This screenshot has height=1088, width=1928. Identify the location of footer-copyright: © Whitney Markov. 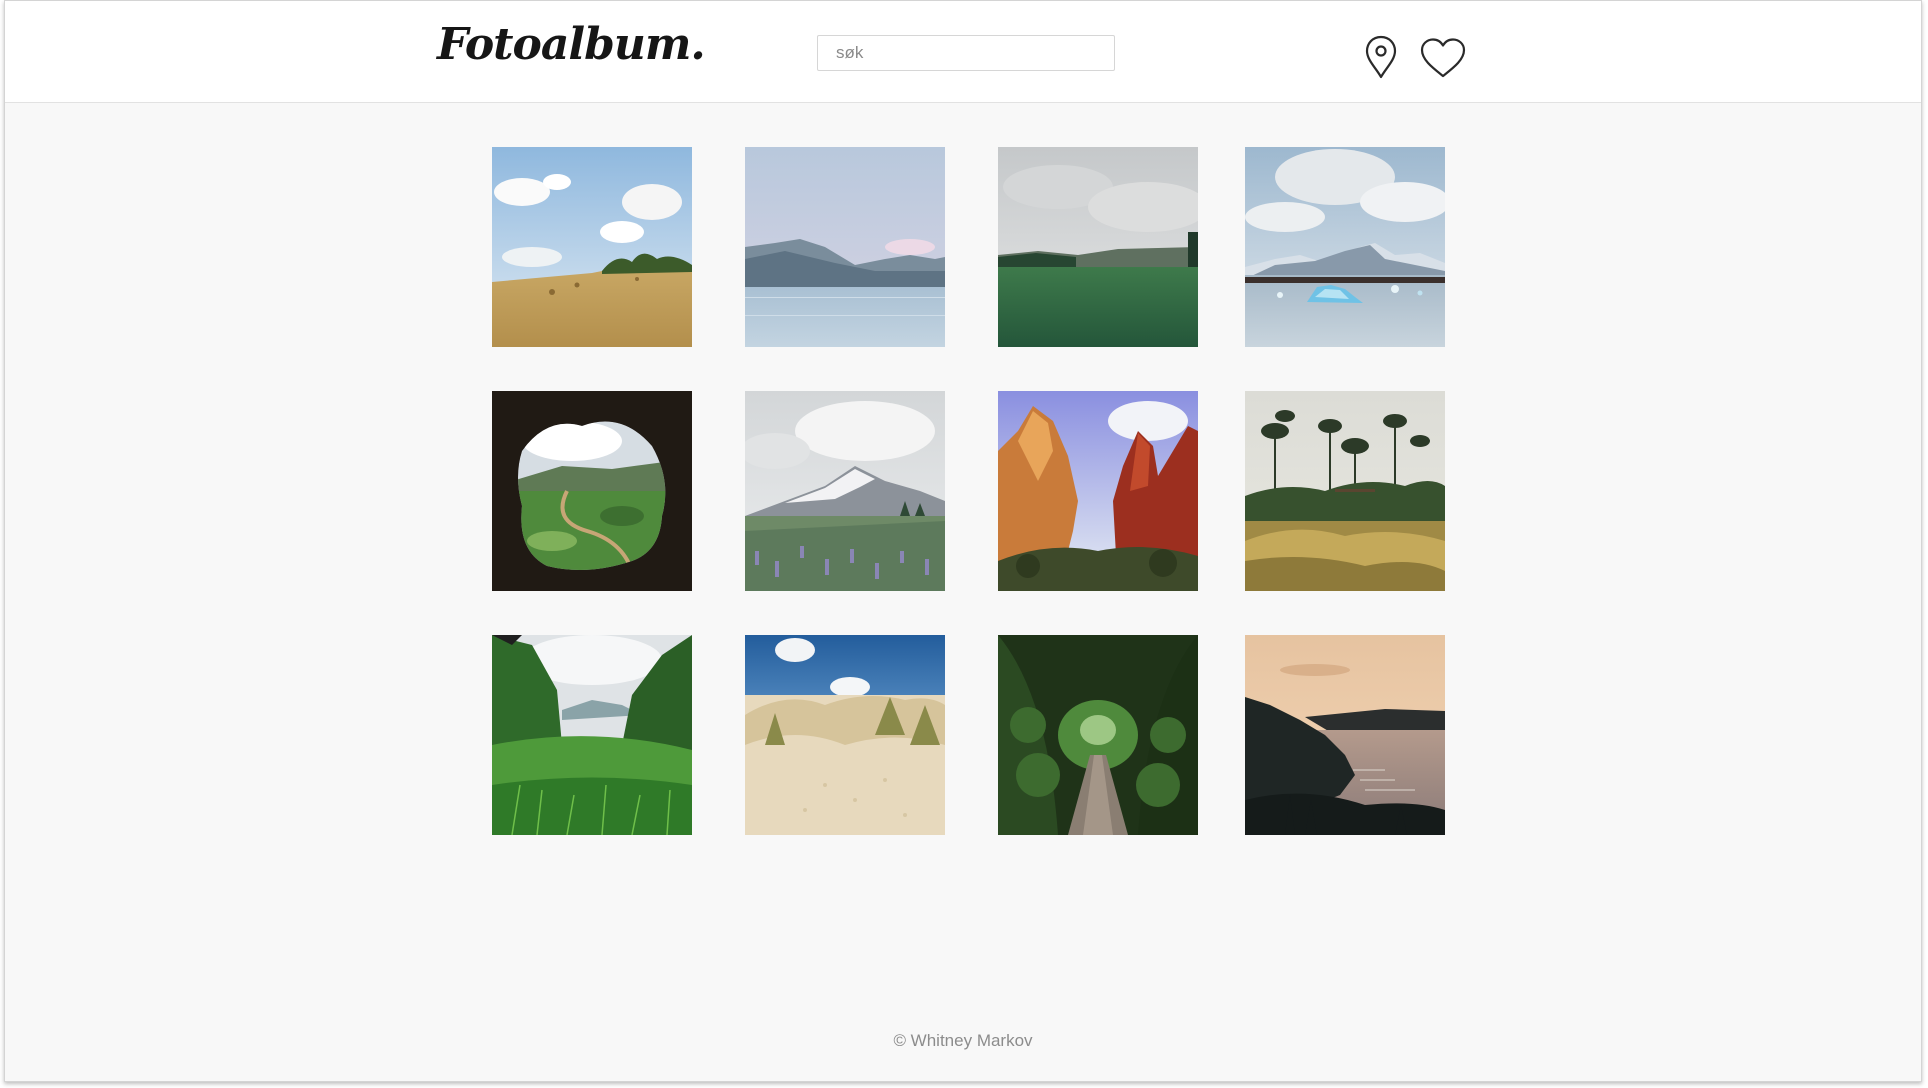
(963, 1040).